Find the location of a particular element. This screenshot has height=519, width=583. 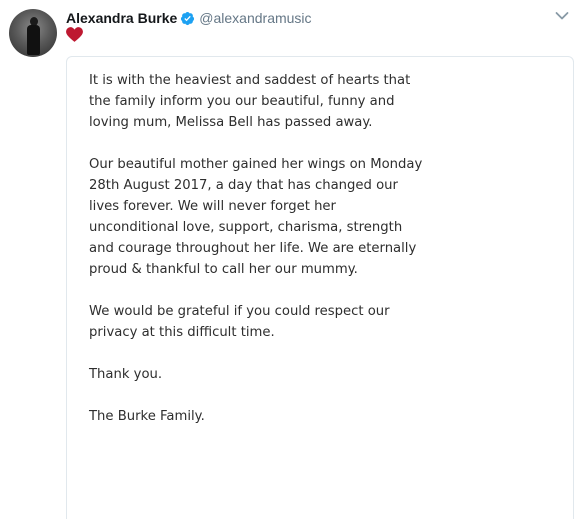

tweet-header: Alexandra Burke @alexandramusic is located at coordinates (189, 18).